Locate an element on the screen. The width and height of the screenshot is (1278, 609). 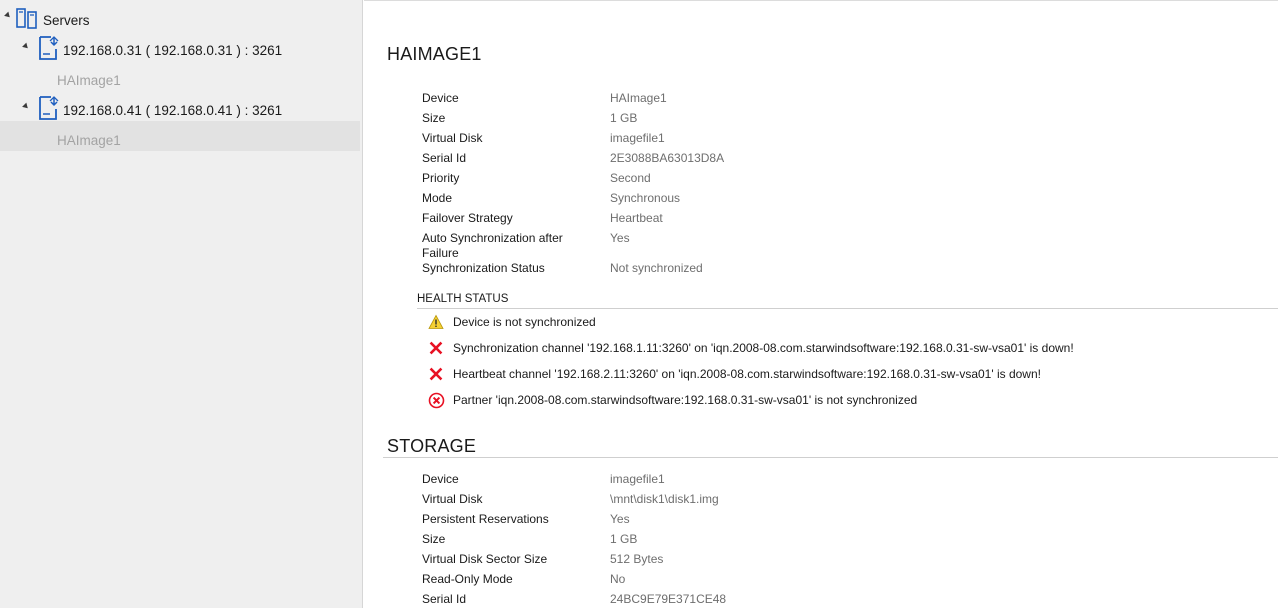
tree-node-device: HAImage1 is located at coordinates (181, 81).